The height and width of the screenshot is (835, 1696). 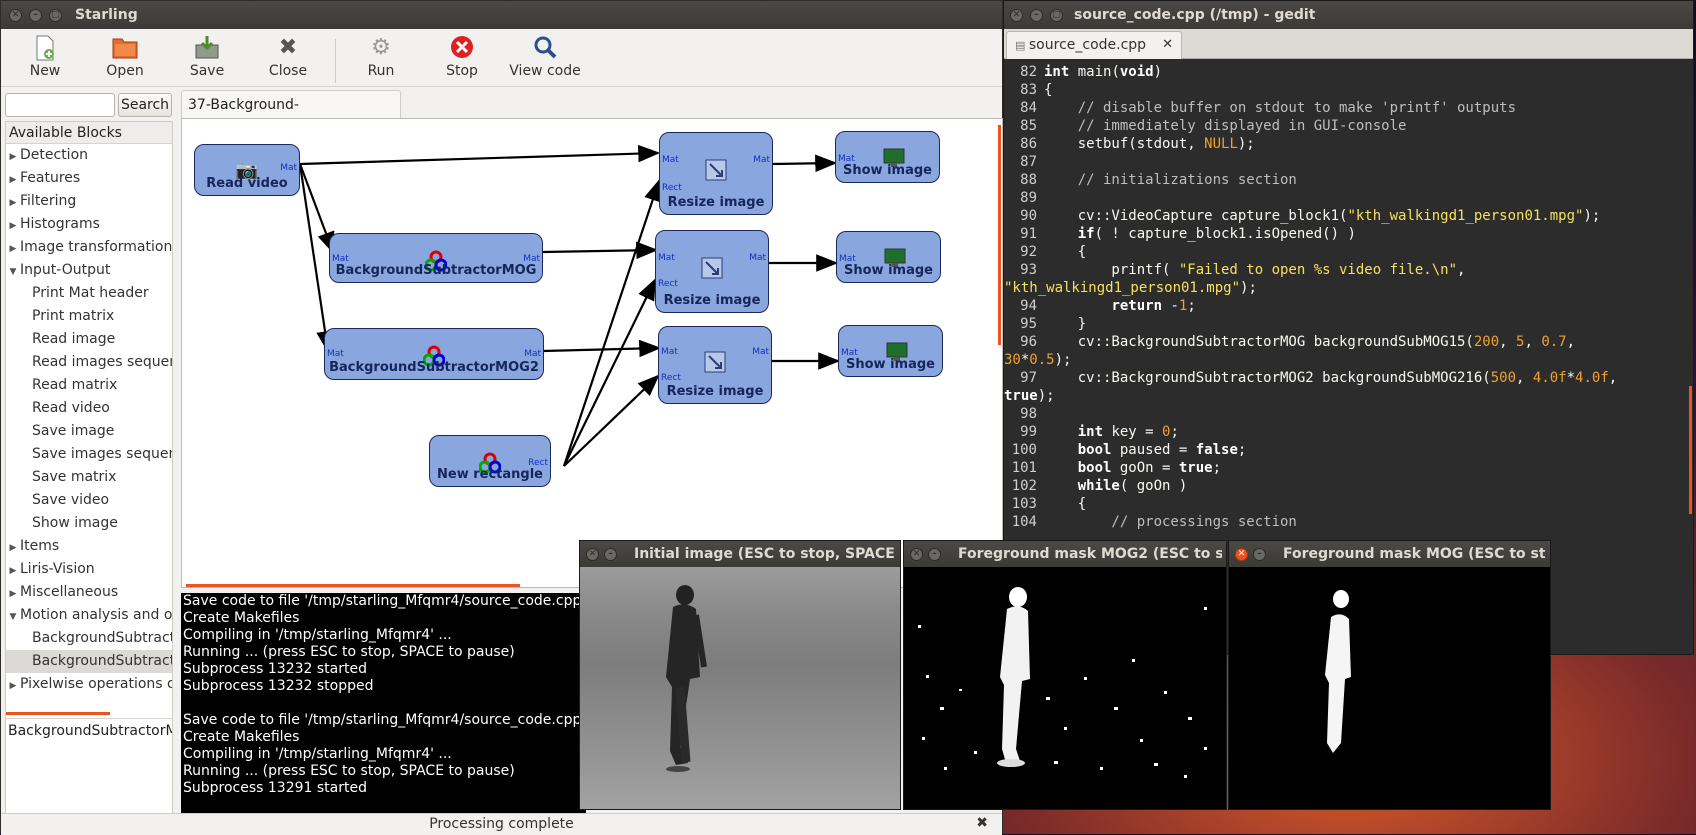 I want to click on code-line: 98, so click(x=1348, y=414).